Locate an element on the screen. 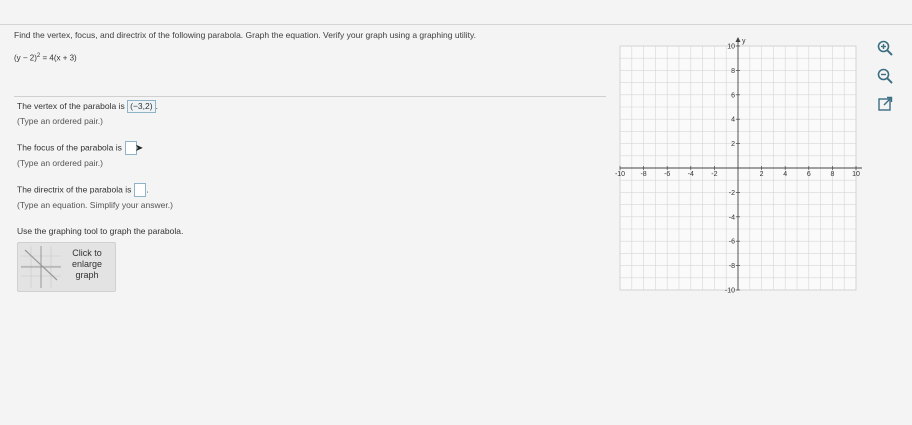 The width and height of the screenshot is (912, 425). zoom-in-icon is located at coordinates (885, 48).